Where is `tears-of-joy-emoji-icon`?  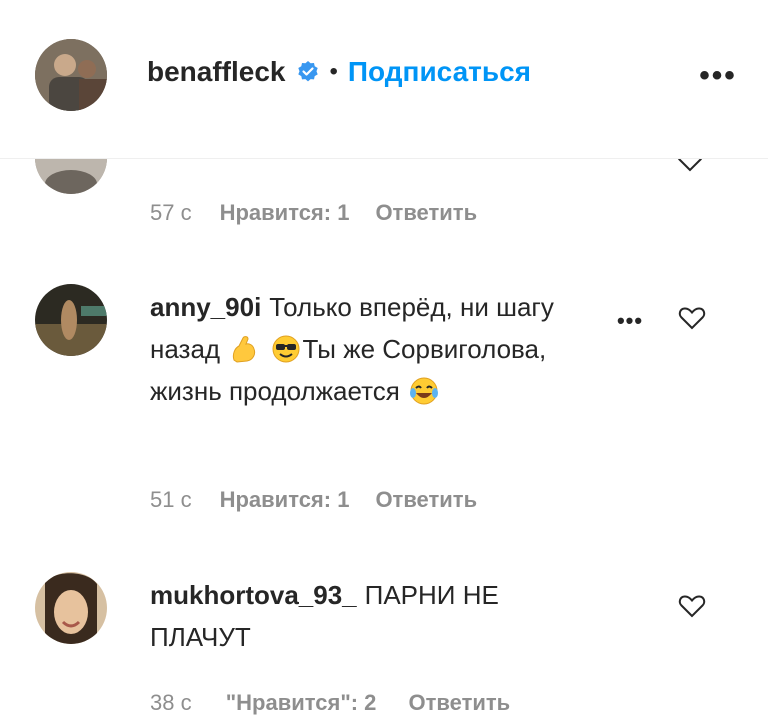 tears-of-joy-emoji-icon is located at coordinates (424, 391).